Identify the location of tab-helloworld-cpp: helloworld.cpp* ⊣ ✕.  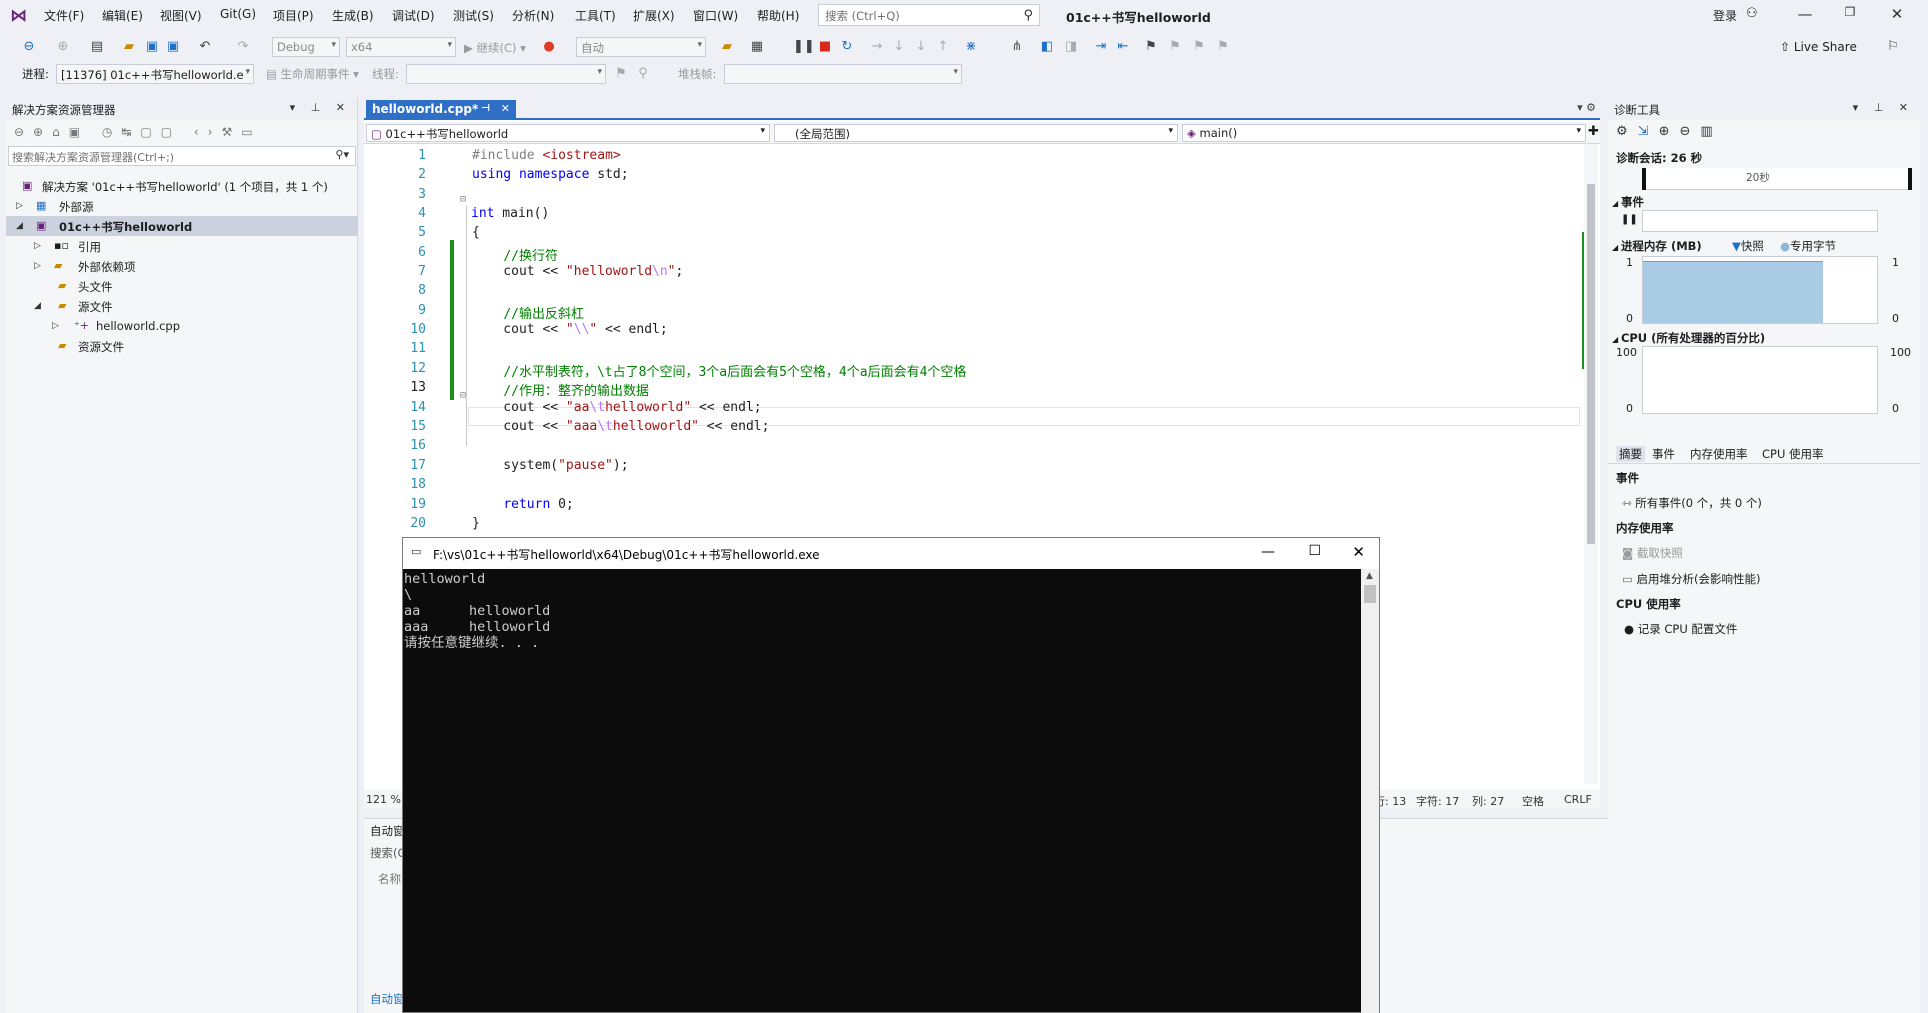
(441, 110).